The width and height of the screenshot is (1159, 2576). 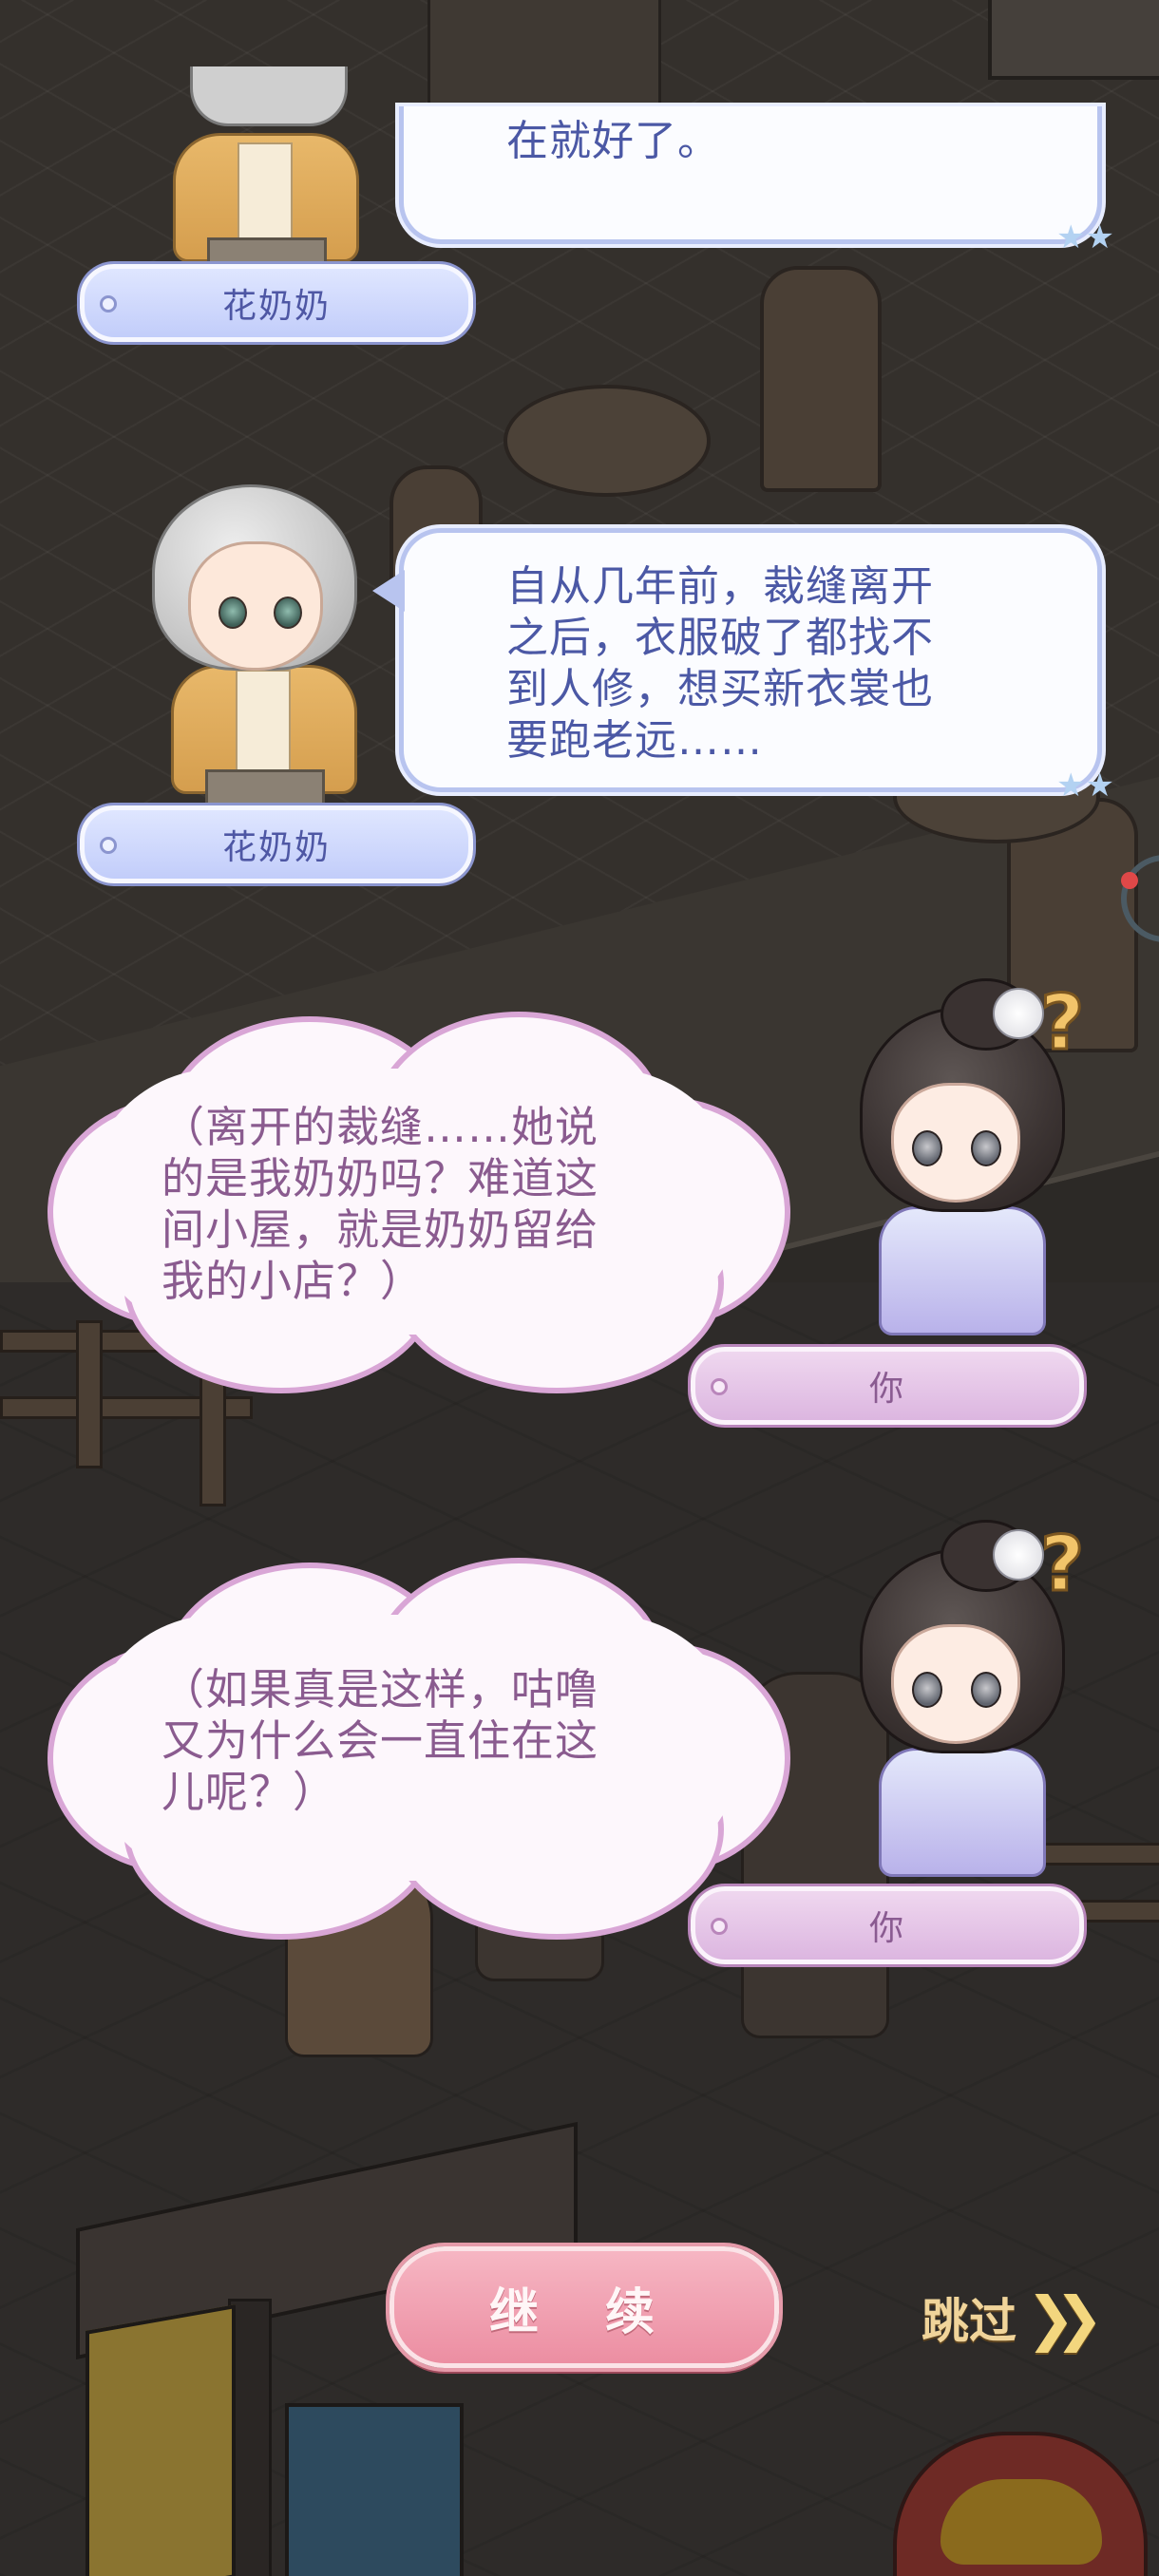 I want to click on dialogue-line: （如果真是这样，咕噜, so click(x=380, y=1689).